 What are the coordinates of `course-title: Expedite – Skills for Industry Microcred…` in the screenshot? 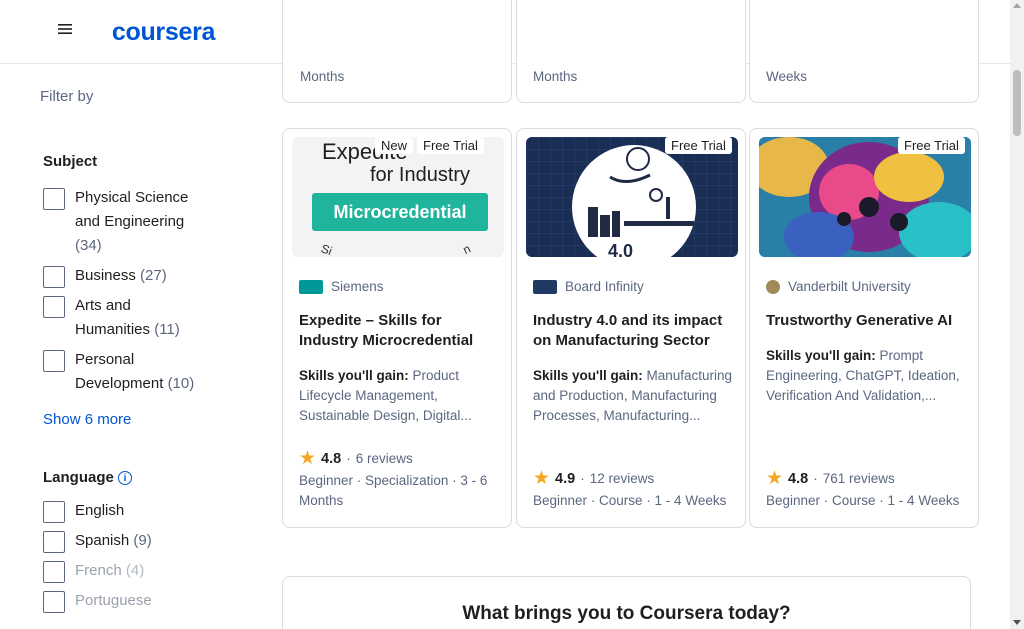 It's located at (397, 331).